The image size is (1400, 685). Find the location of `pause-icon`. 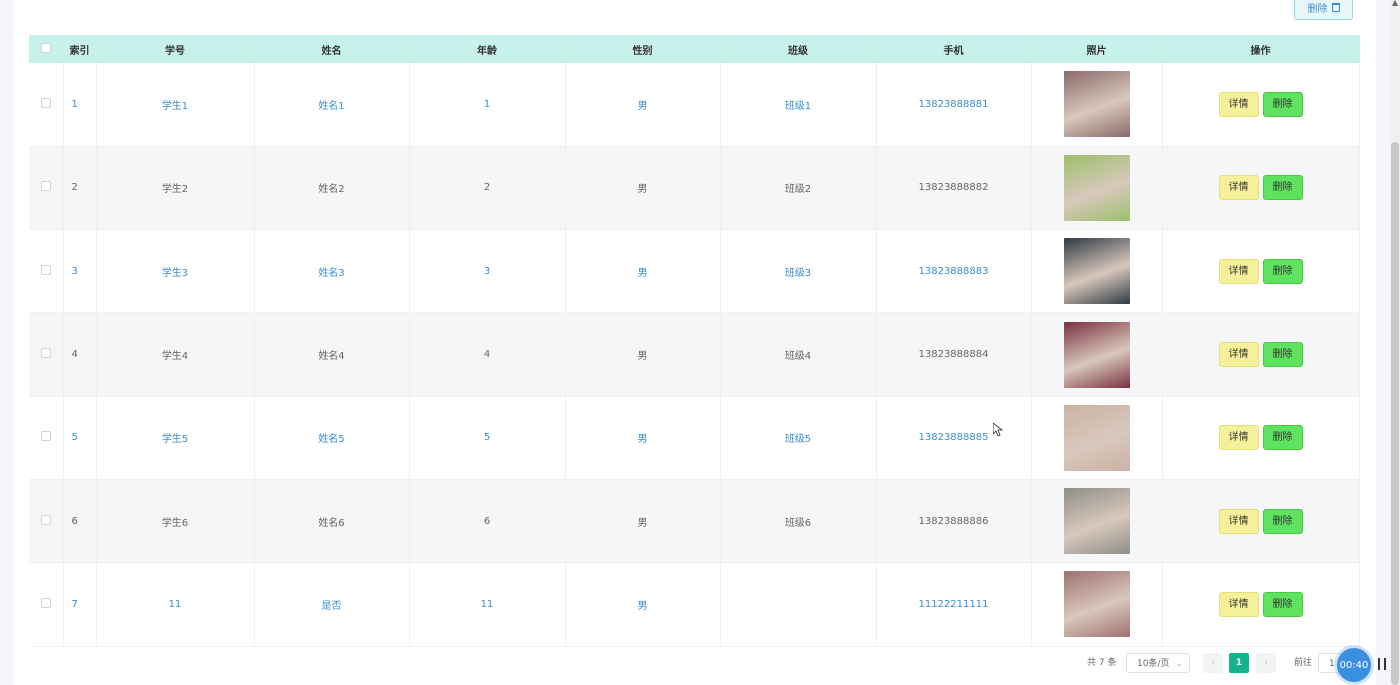

pause-icon is located at coordinates (1384, 664).